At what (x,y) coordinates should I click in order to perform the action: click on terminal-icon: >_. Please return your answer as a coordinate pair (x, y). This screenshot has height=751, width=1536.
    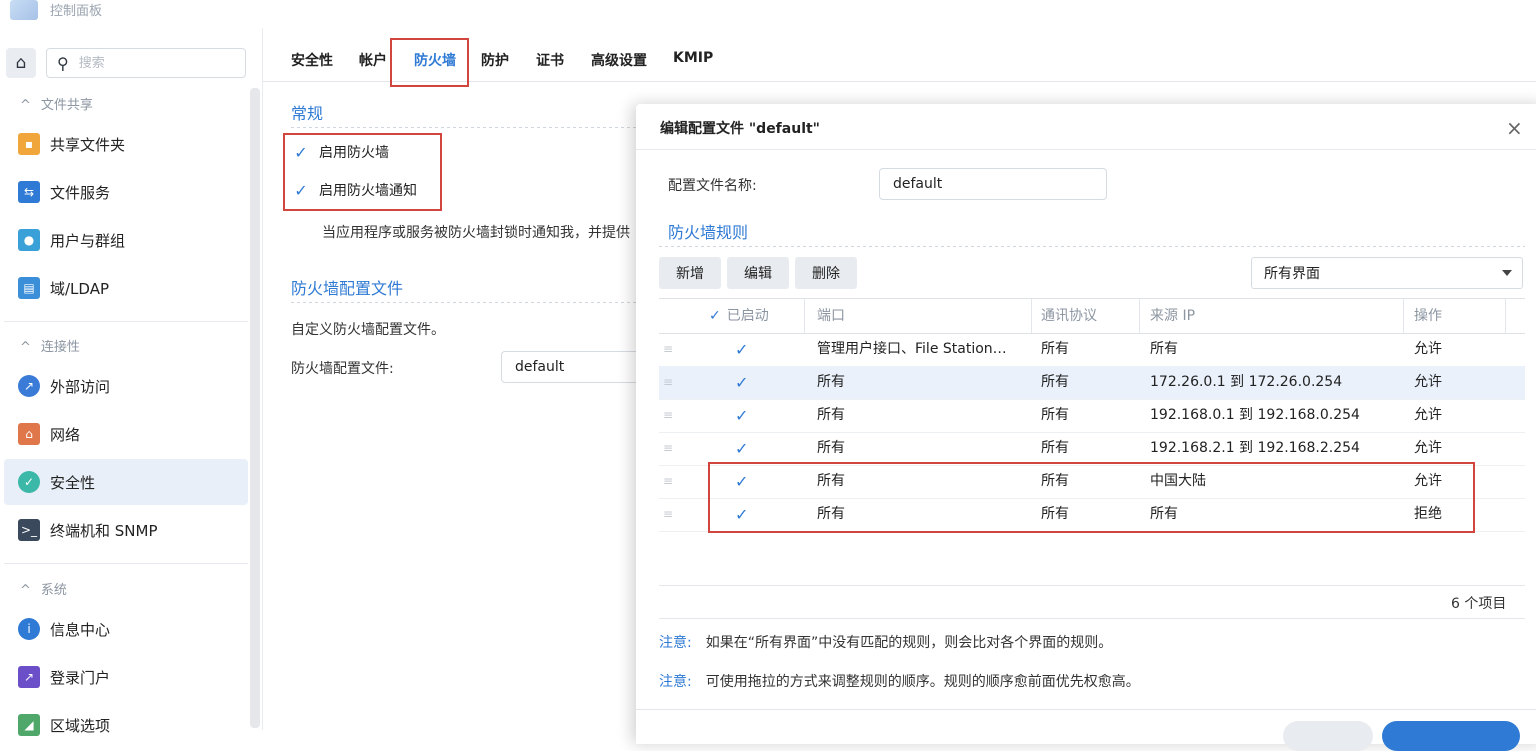
    Looking at the image, I should click on (29, 530).